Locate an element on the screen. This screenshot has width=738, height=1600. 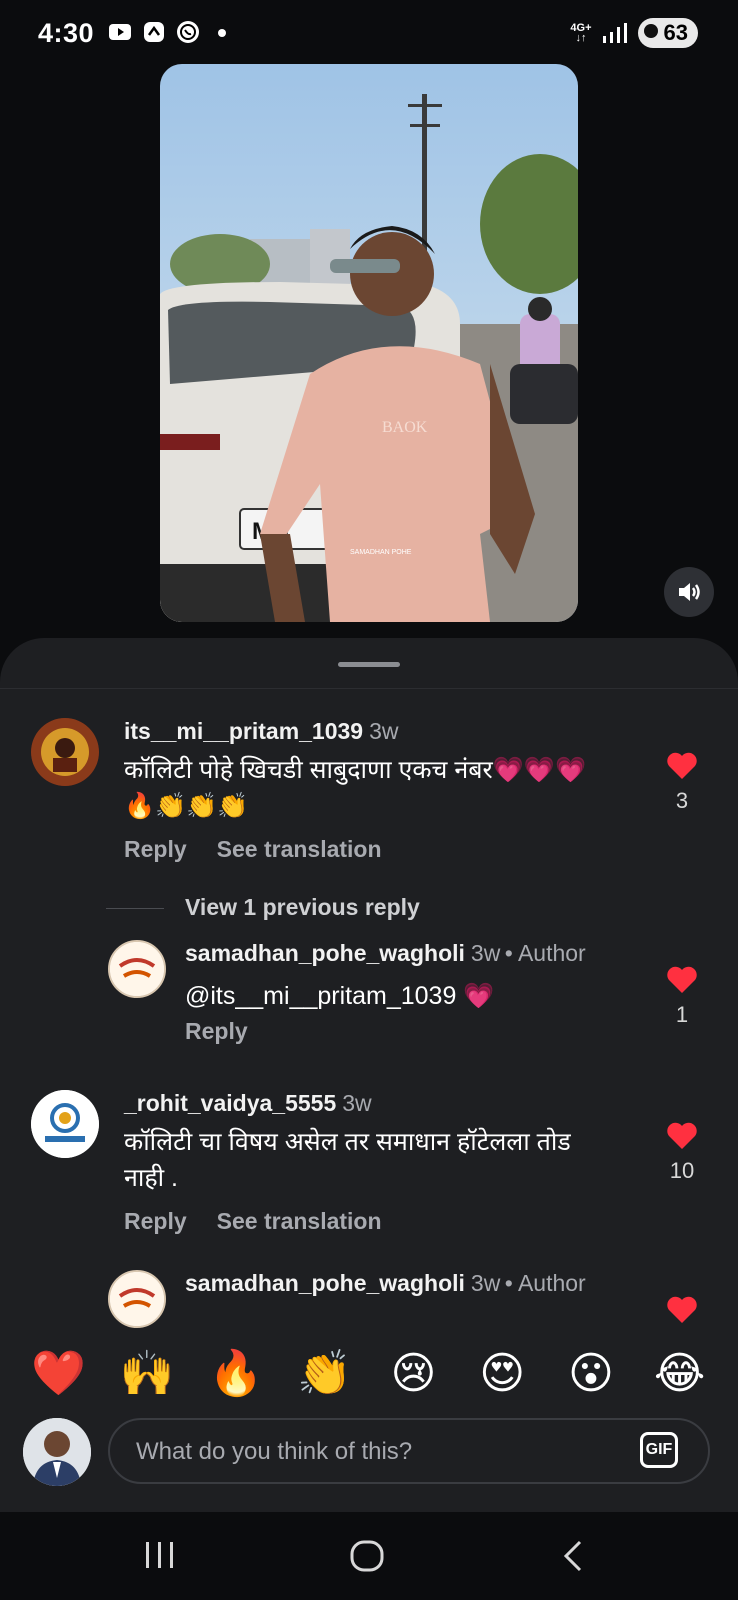
like-button is located at coordinates (682, 1310).